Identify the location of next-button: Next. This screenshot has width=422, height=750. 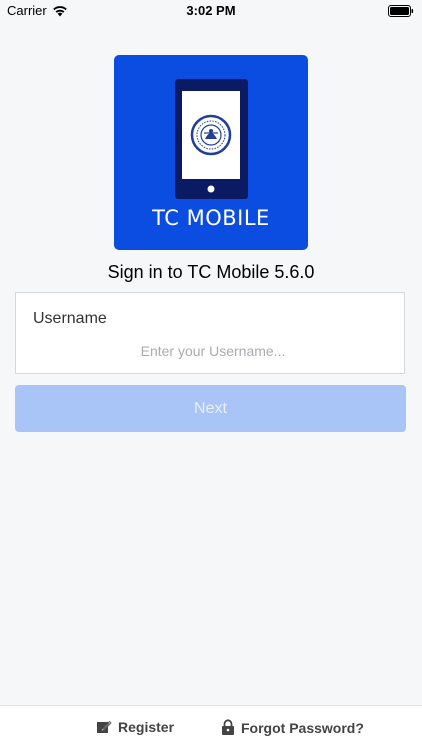
(210, 408).